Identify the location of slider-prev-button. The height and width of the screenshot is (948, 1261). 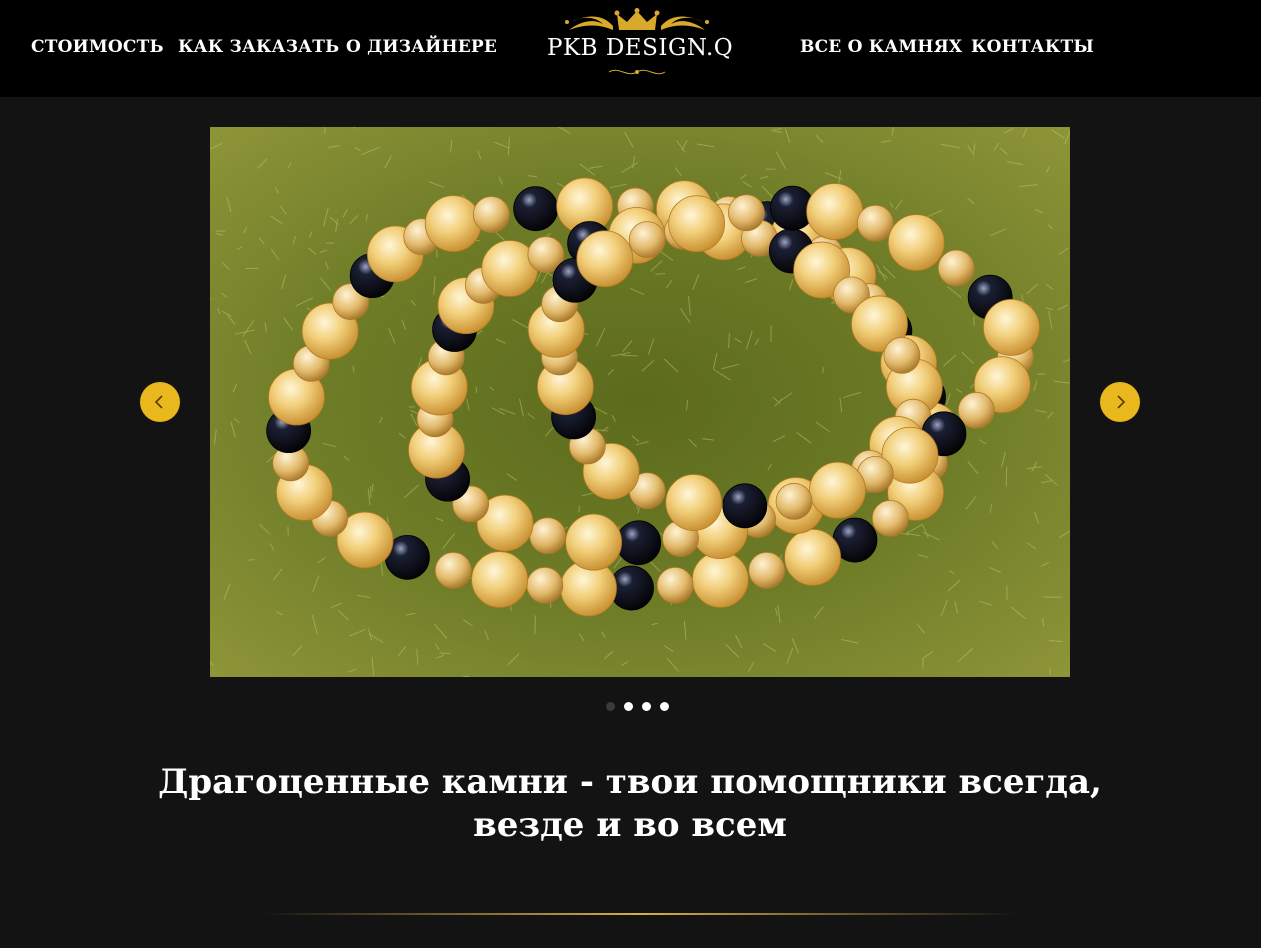
(160, 402).